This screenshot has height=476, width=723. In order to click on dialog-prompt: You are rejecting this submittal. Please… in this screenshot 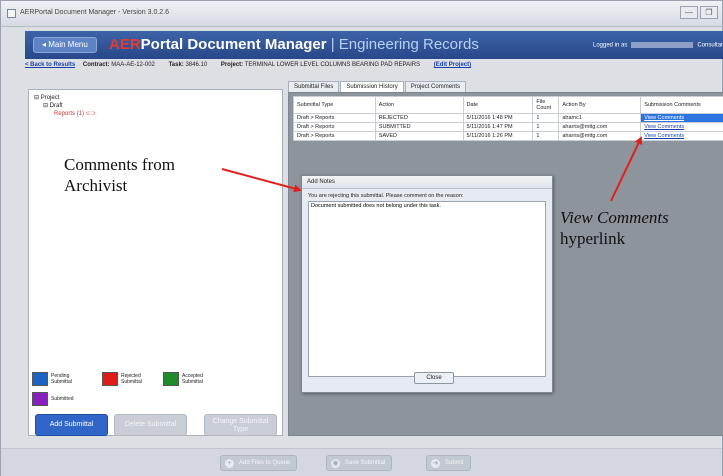, I will do `click(386, 196)`.